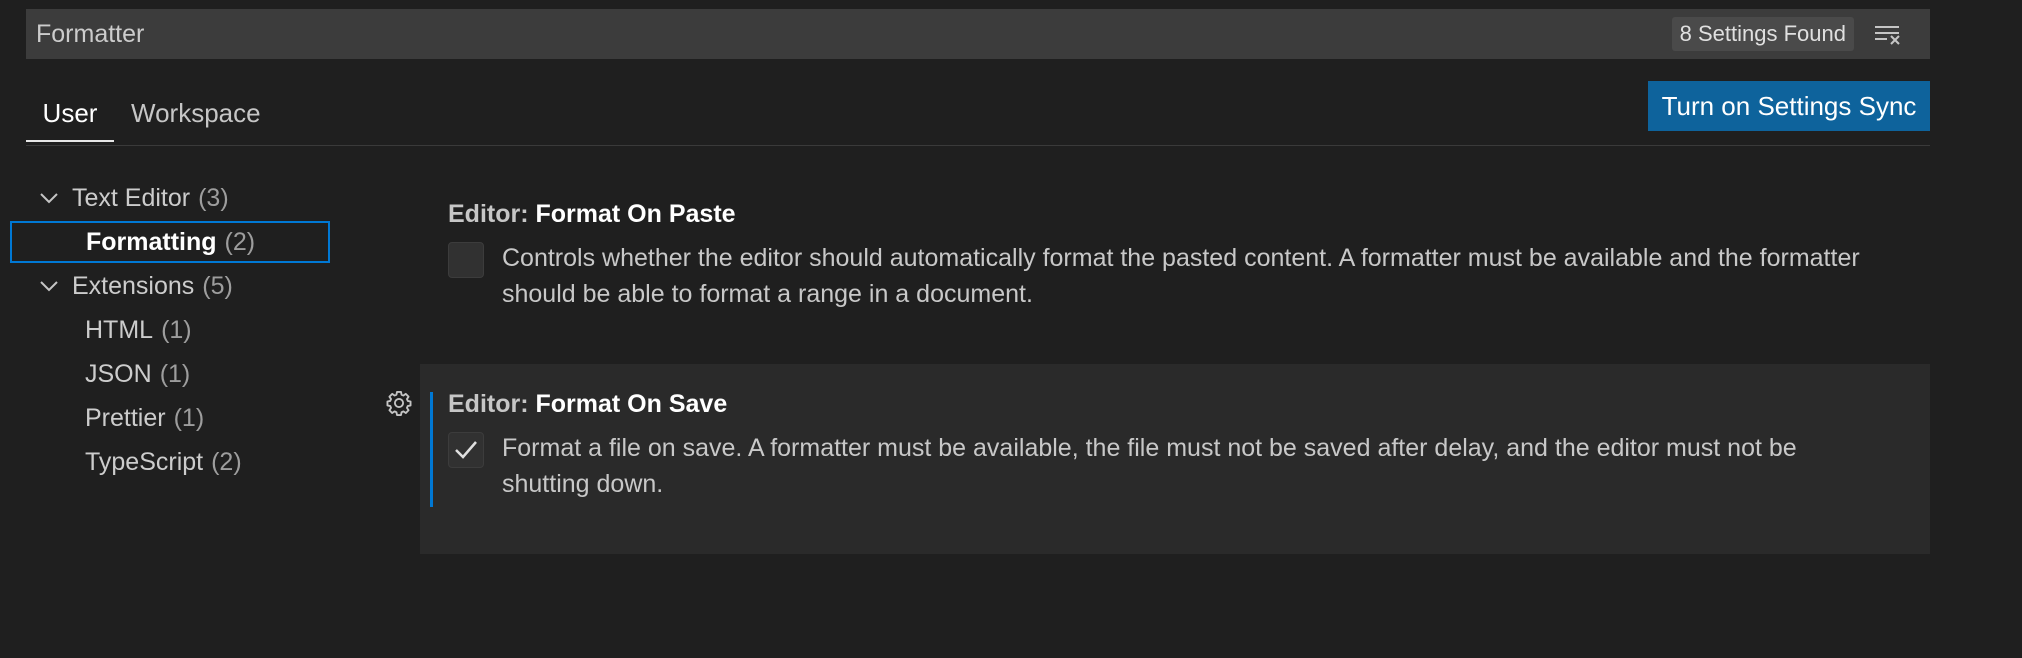  Describe the element at coordinates (125, 417) in the screenshot. I see `tree-item-label: Prettier` at that location.